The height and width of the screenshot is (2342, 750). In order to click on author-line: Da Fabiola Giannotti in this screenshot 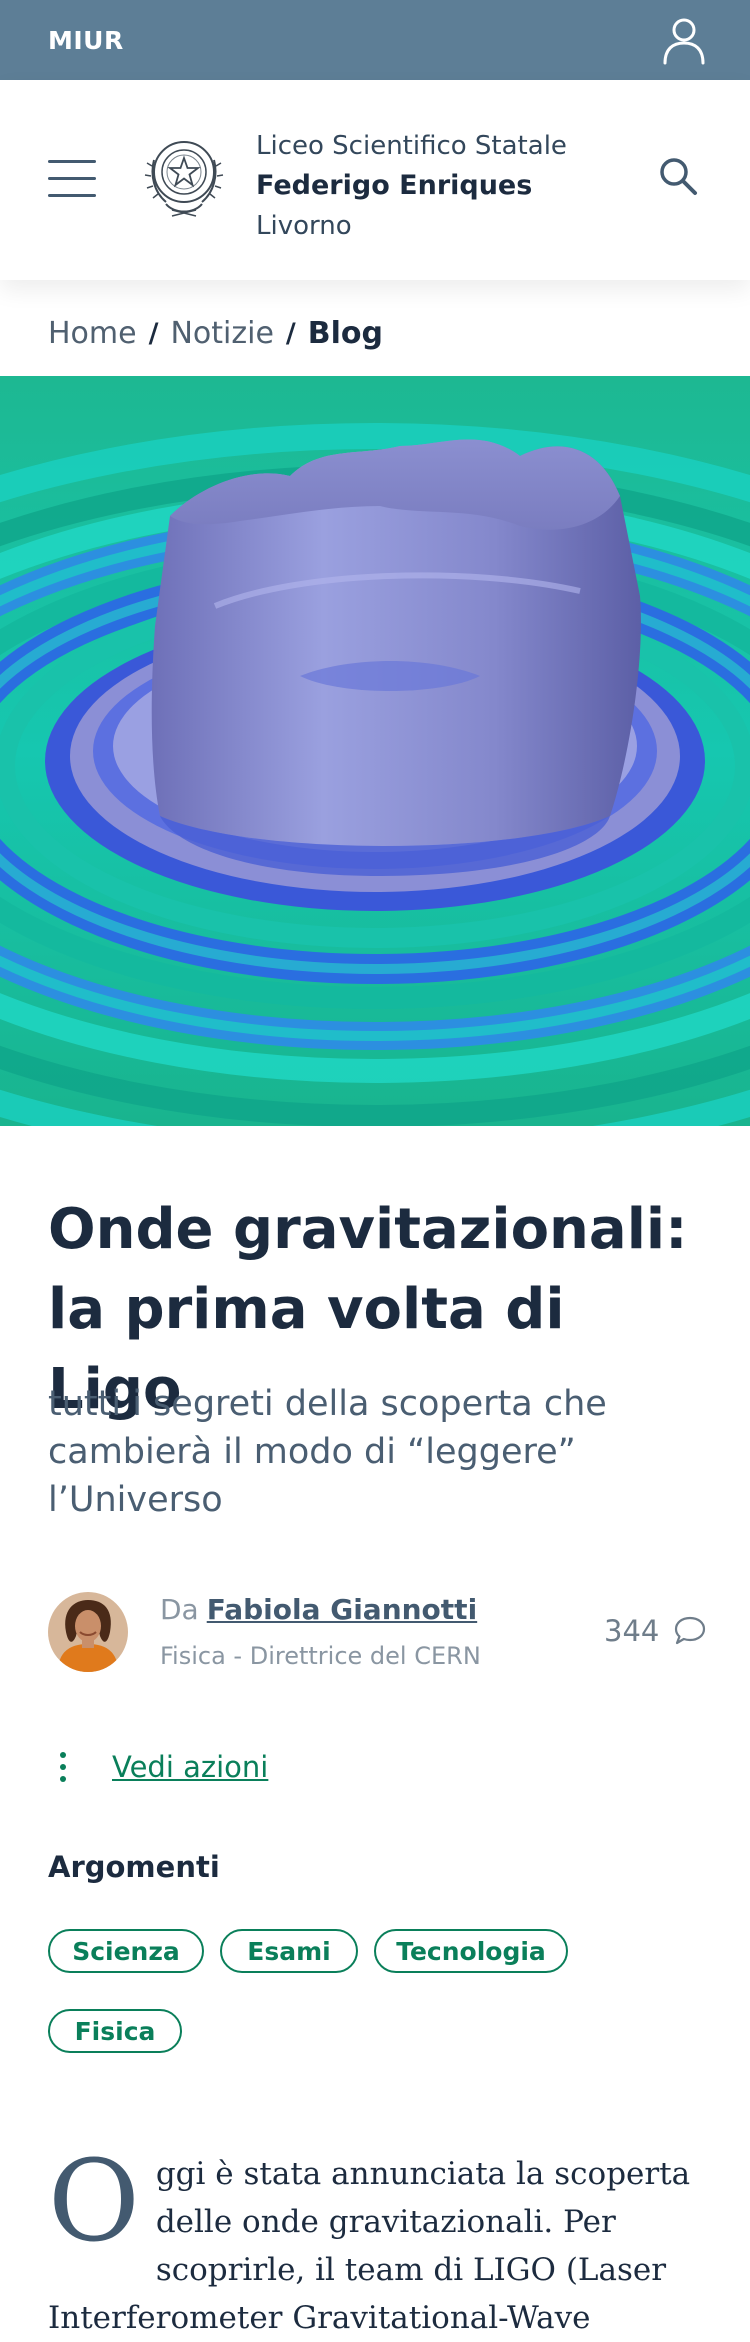, I will do `click(318, 1609)`.